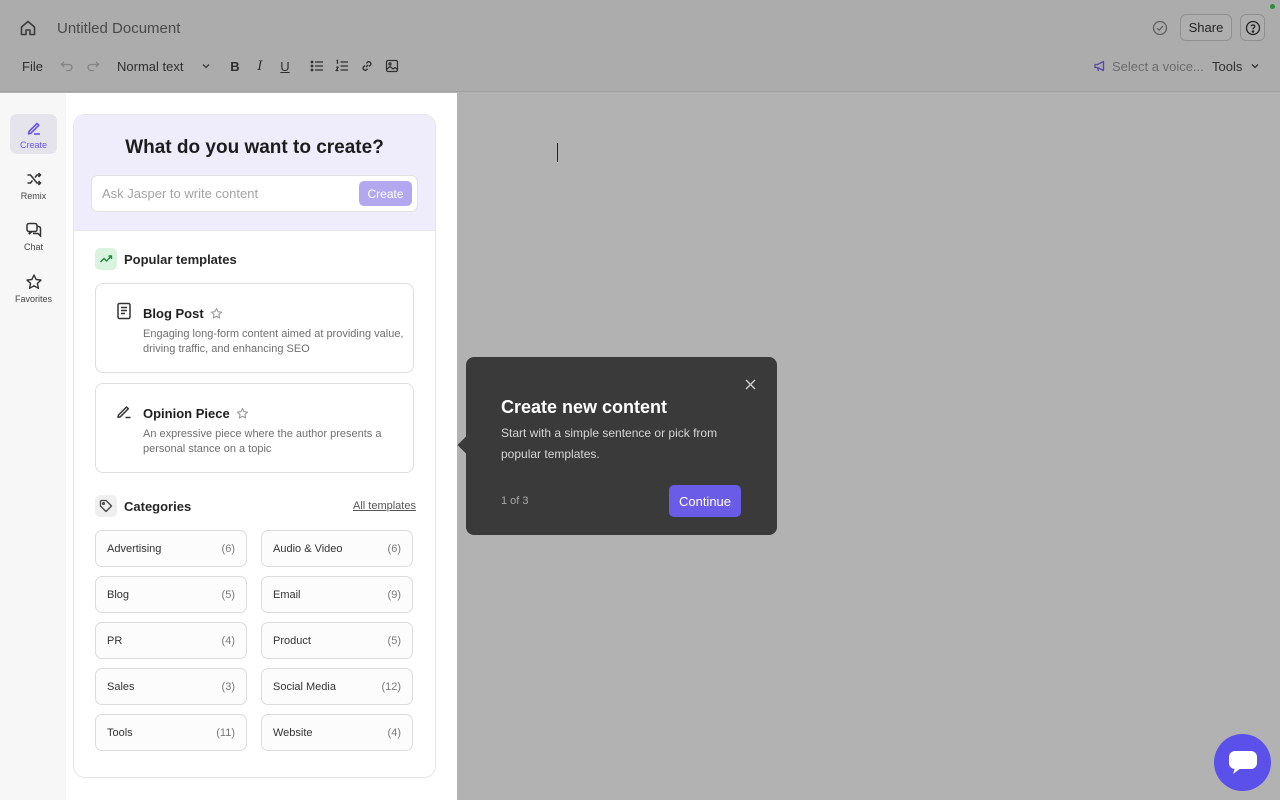  What do you see at coordinates (33, 195) in the screenshot?
I see `nav-item-label: Remix` at bounding box center [33, 195].